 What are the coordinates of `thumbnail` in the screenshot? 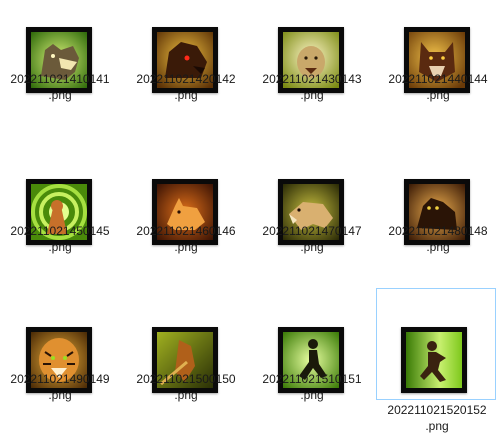 It's located at (434, 360).